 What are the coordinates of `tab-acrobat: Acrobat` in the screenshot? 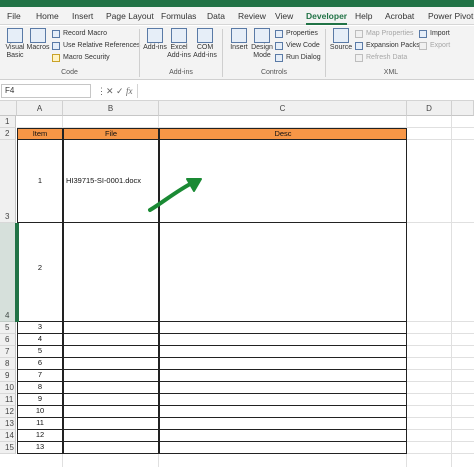 It's located at (399, 16).